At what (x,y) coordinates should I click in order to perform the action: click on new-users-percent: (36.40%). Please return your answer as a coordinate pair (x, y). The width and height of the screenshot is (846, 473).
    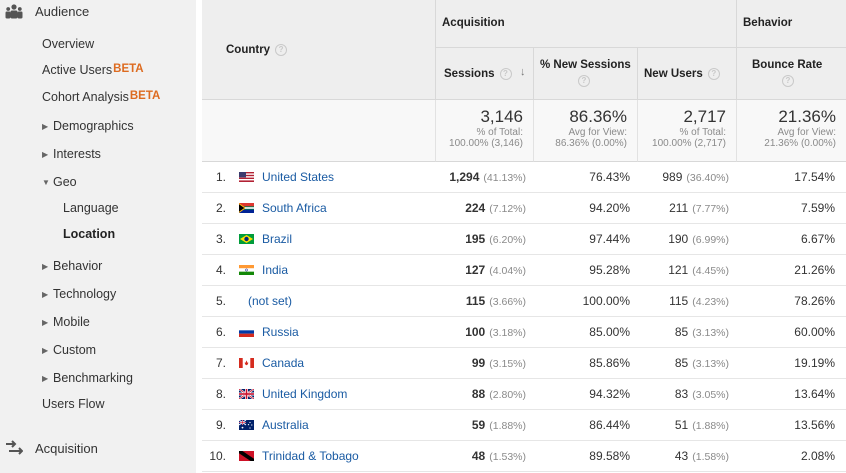
    Looking at the image, I should click on (707, 178).